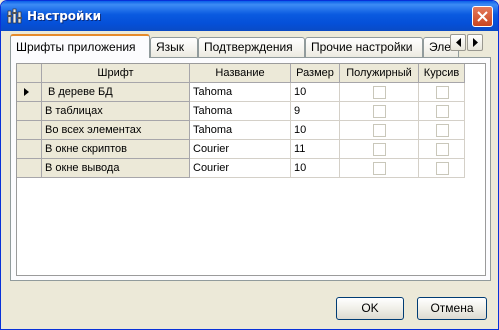  I want to click on cancel-button: Отмена, so click(452, 308).